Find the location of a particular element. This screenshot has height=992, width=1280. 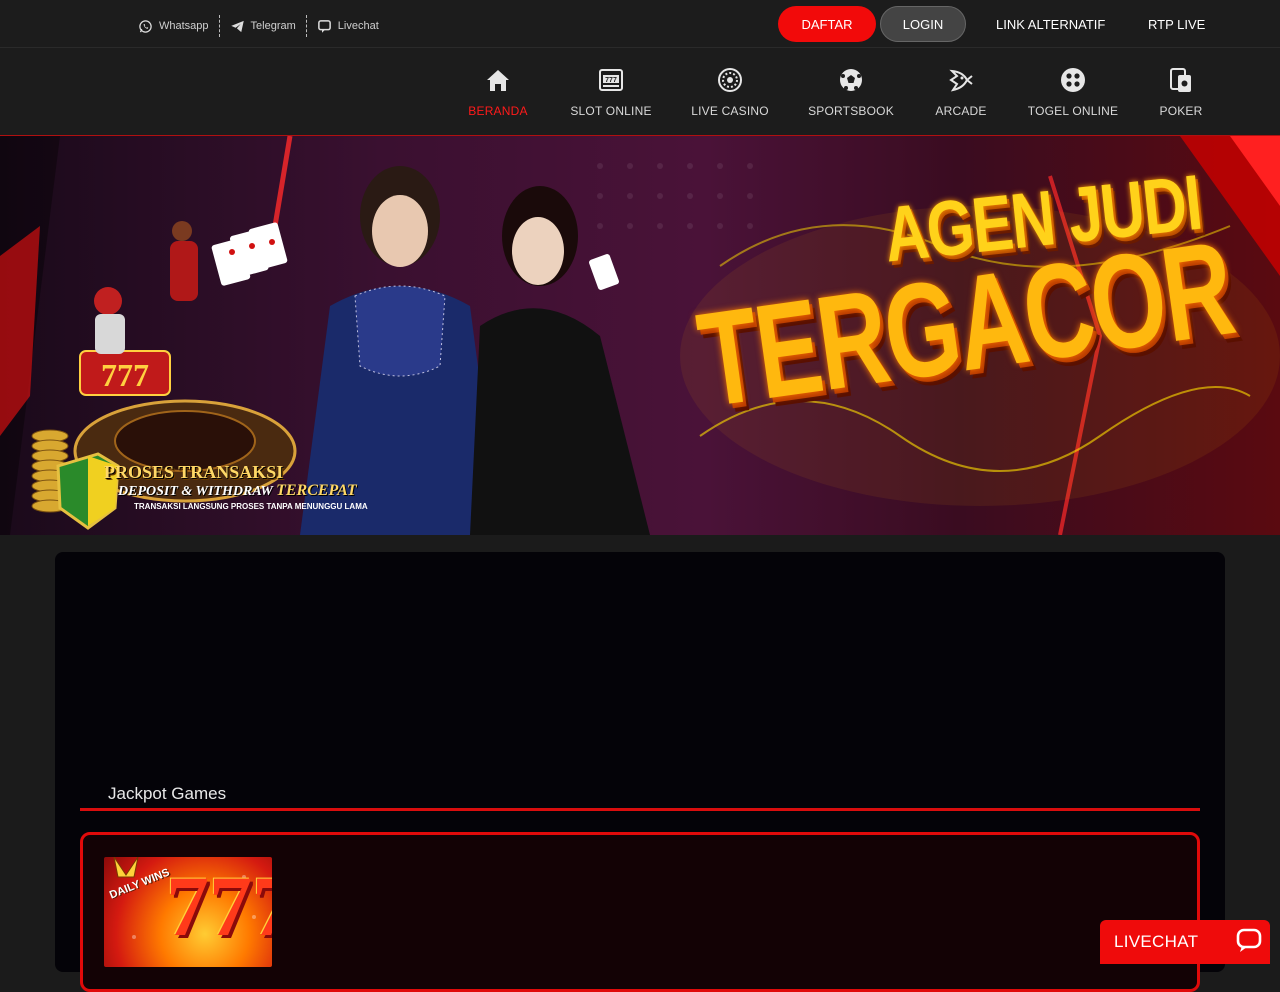

nav-label: BERANDA is located at coordinates (498, 111).